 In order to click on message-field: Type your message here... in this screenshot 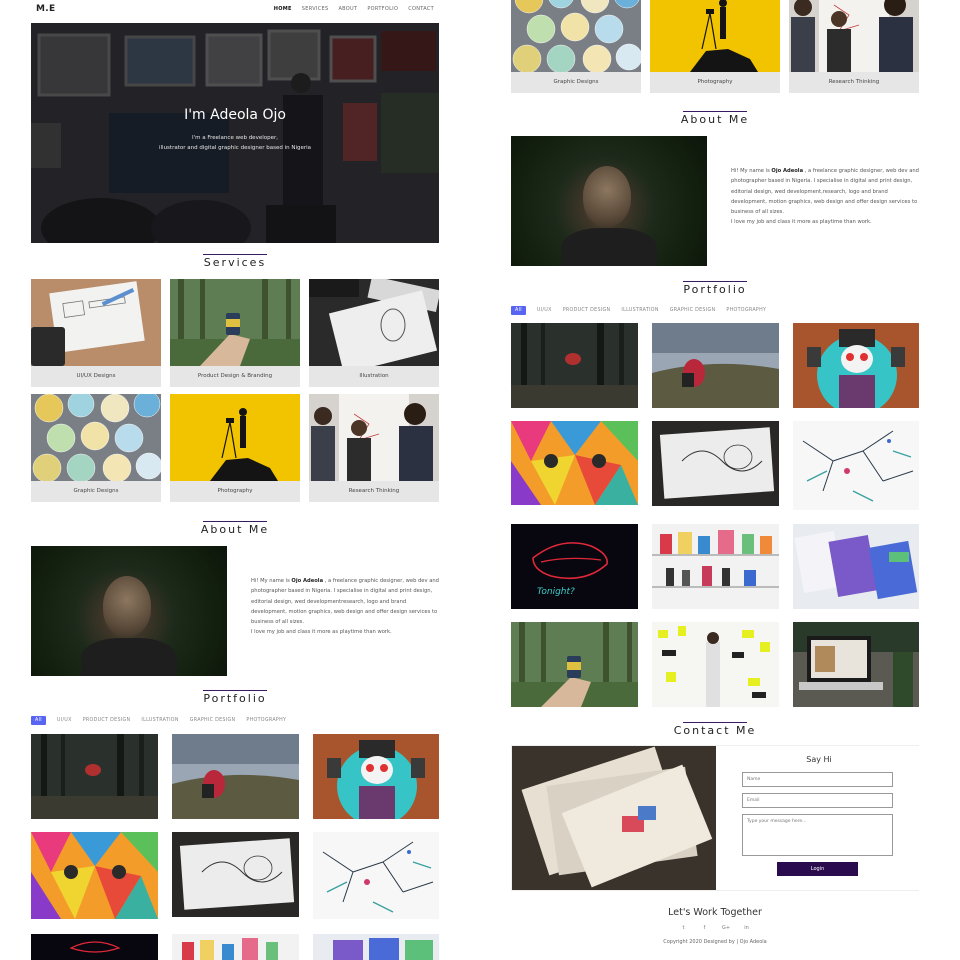, I will do `click(817, 835)`.